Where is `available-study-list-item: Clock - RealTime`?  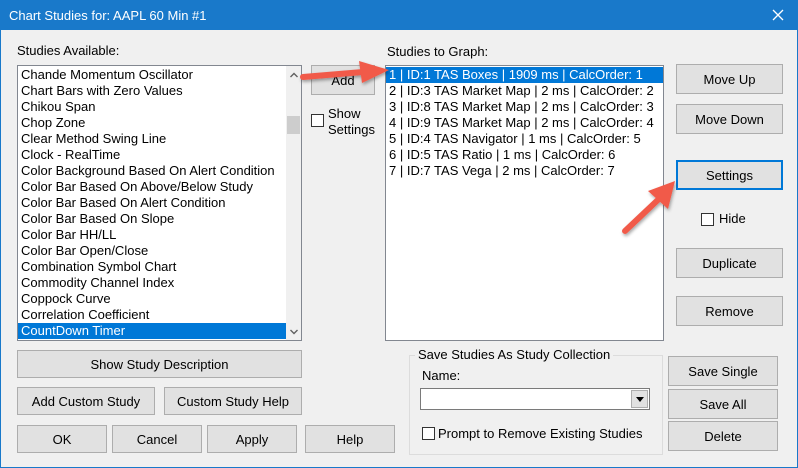
available-study-list-item: Clock - RealTime is located at coordinates (152, 155).